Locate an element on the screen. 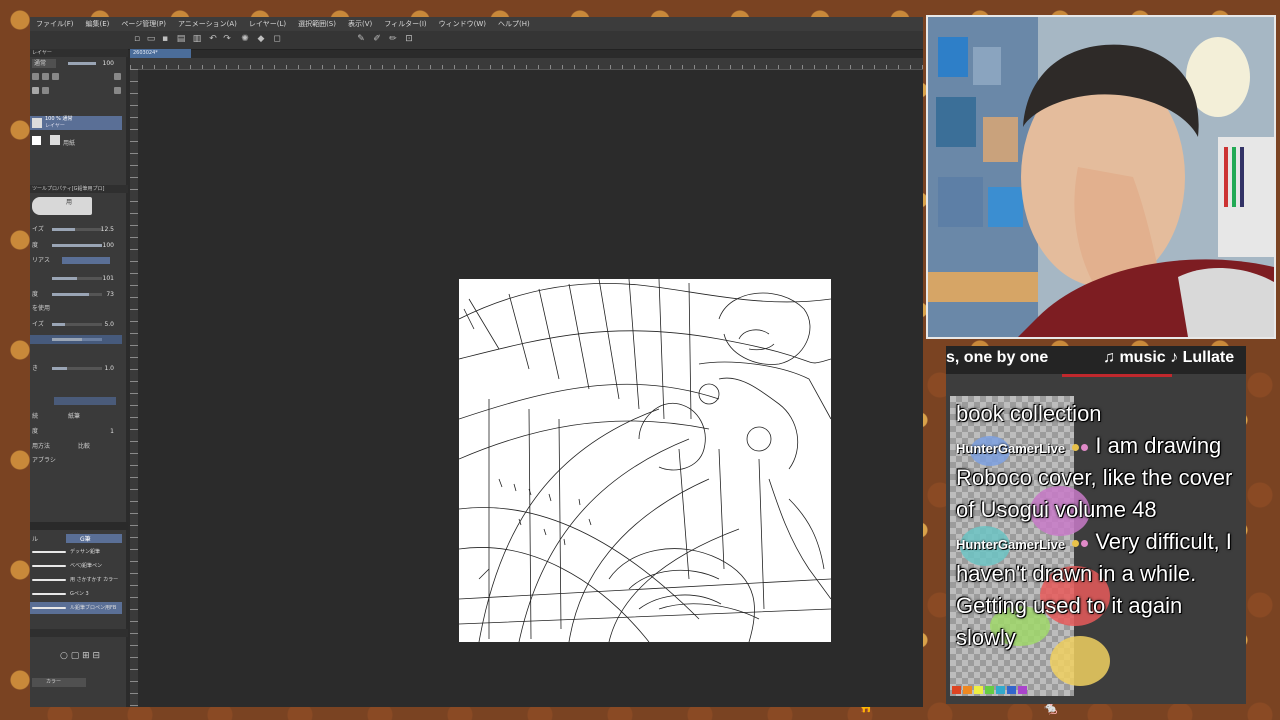 The width and height of the screenshot is (1280, 720). prop-value: 100 is located at coordinates (108, 245).